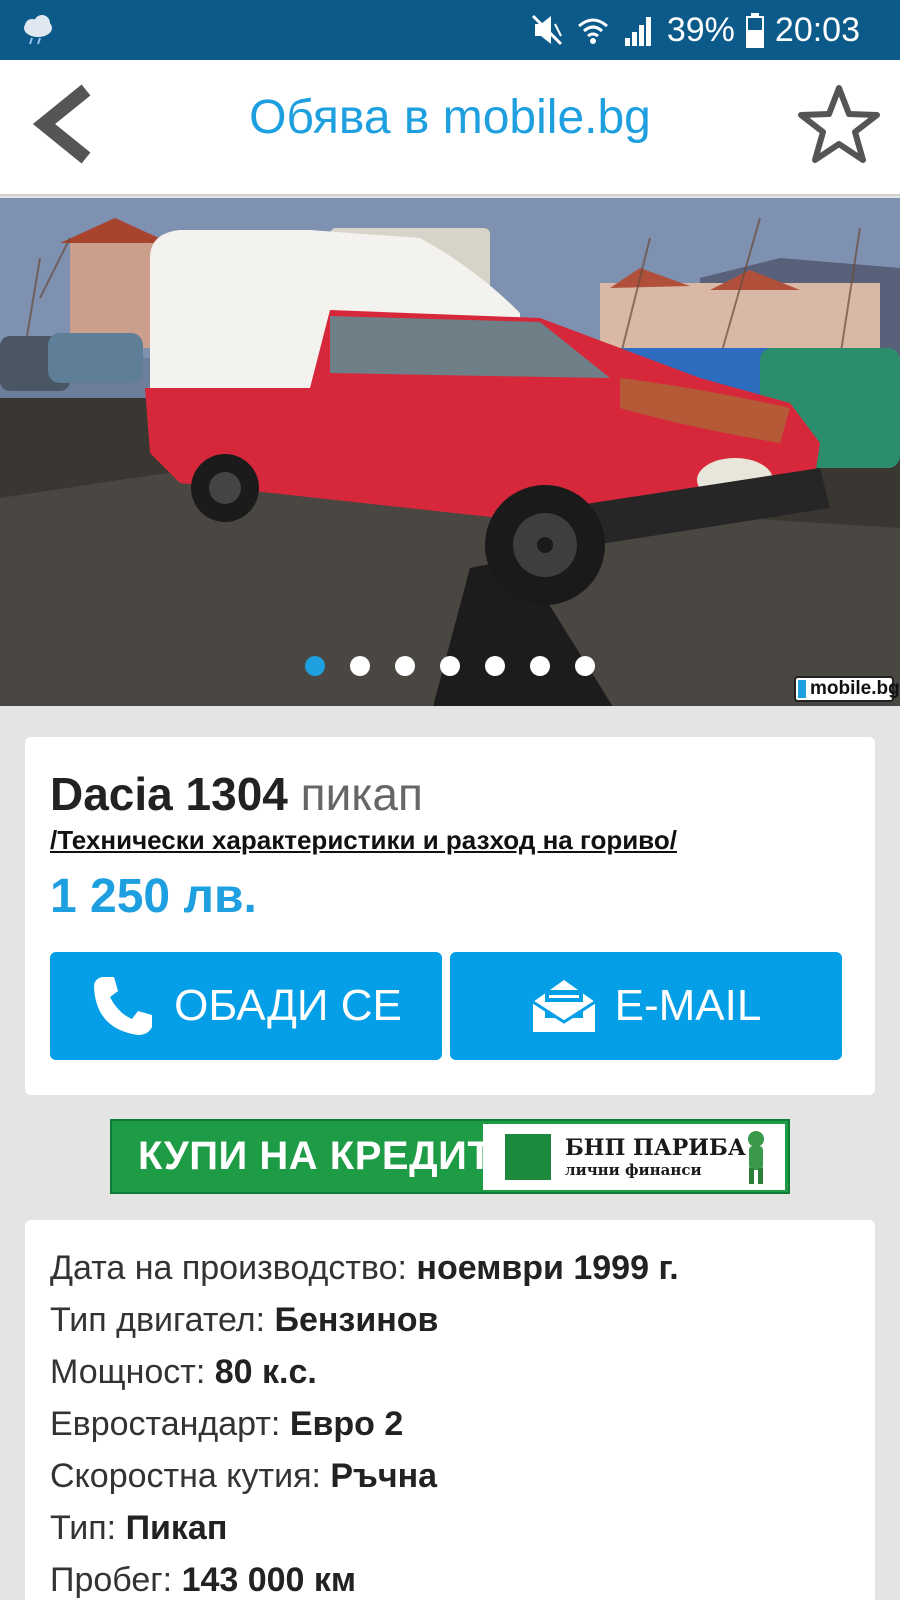 The height and width of the screenshot is (1600, 900). What do you see at coordinates (83, 1528) in the screenshot?
I see `spec-label: Тип:` at bounding box center [83, 1528].